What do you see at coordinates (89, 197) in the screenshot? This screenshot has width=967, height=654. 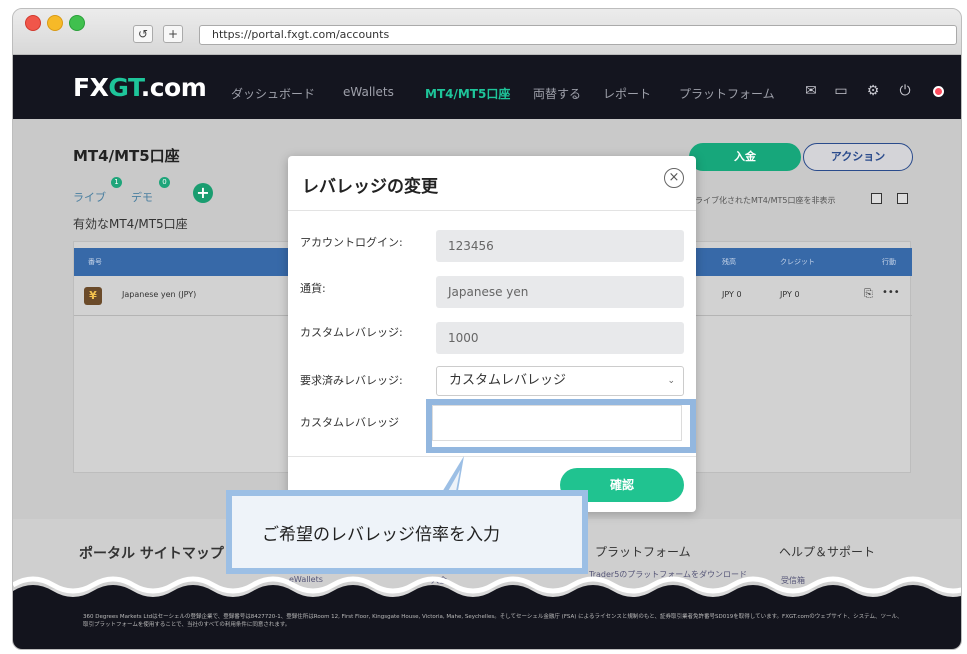 I see `tab-live: ライブ` at bounding box center [89, 197].